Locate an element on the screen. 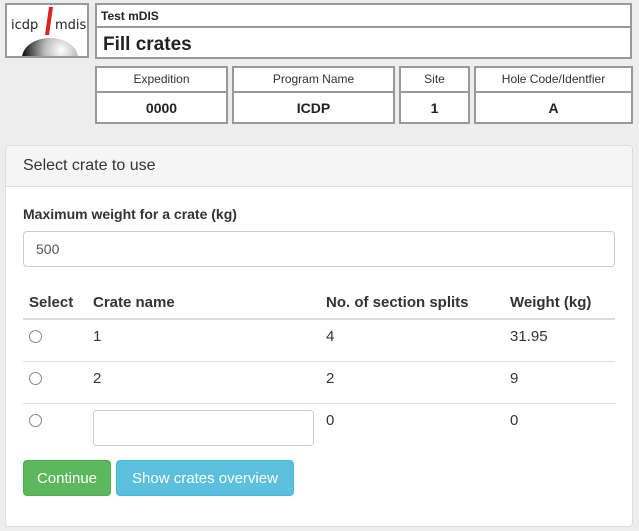 This screenshot has width=639, height=531. column-header-crate-name: Crate name is located at coordinates (203, 303).